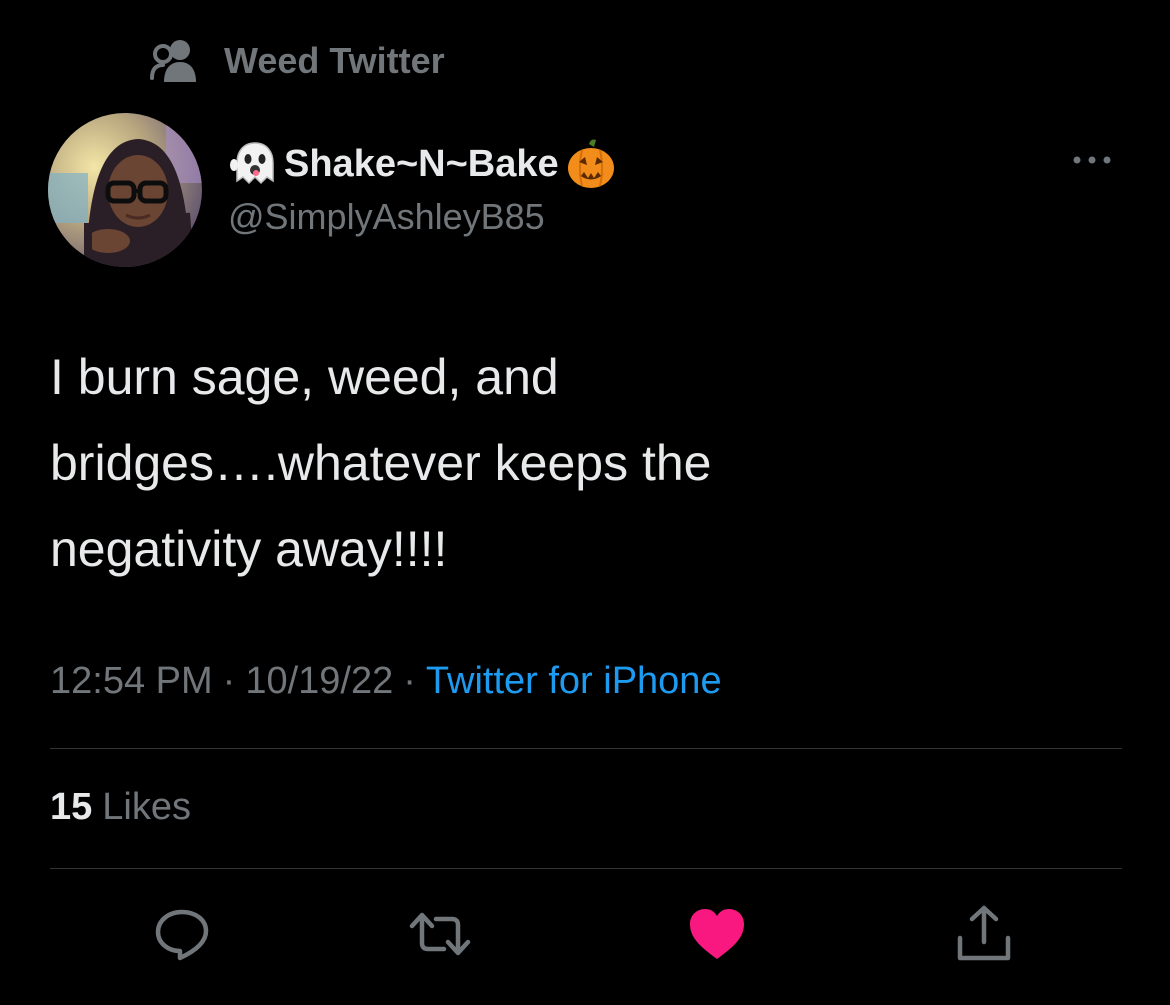  I want to click on retweet-button, so click(440, 934).